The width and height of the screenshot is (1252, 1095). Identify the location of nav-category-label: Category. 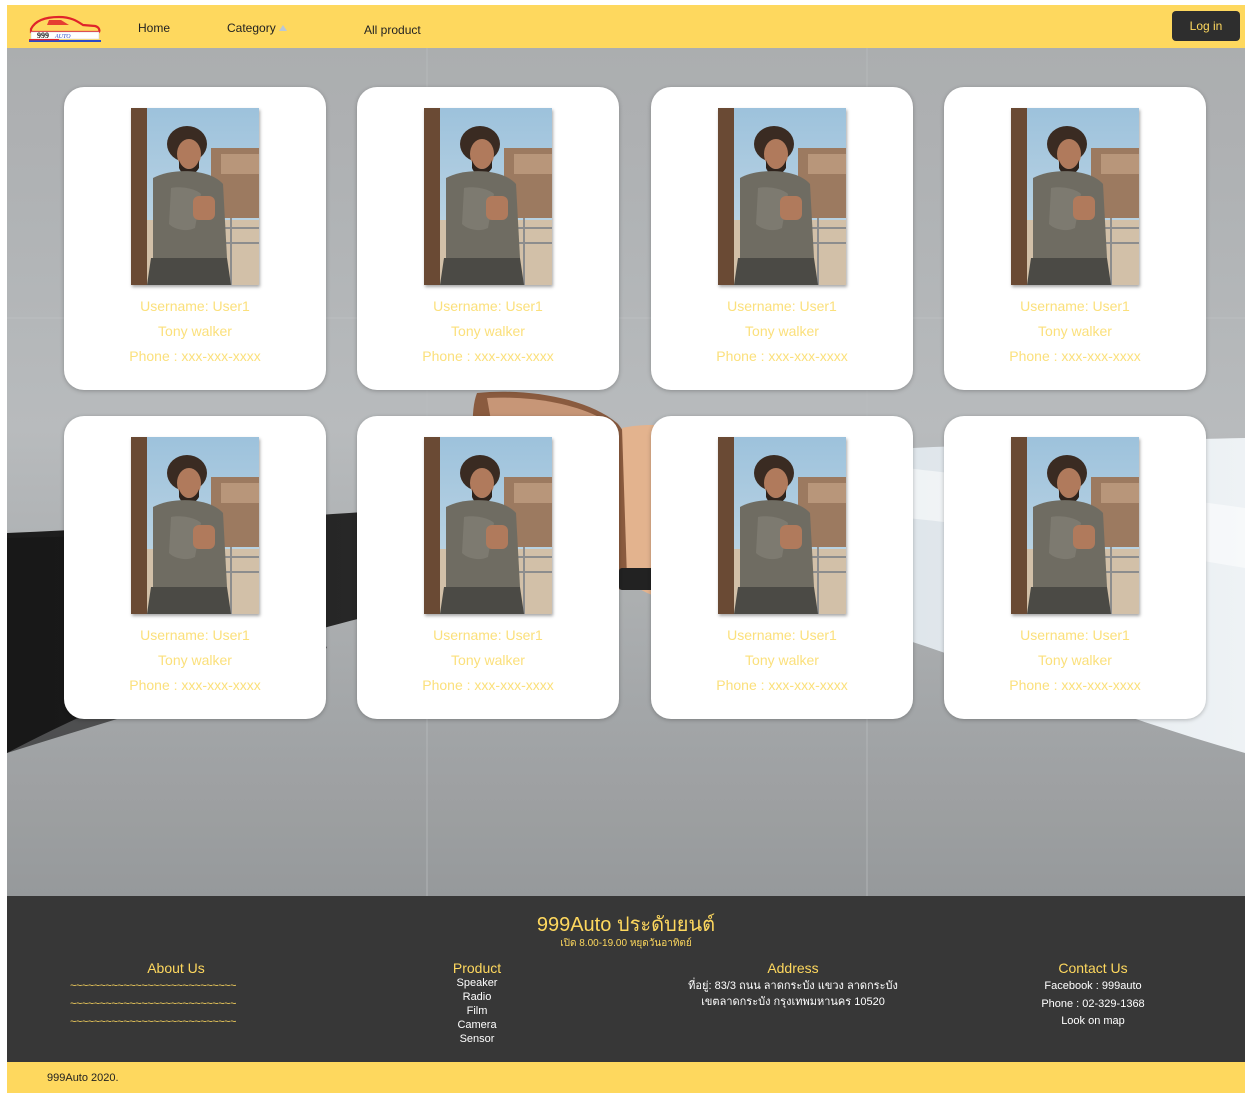
(251, 28).